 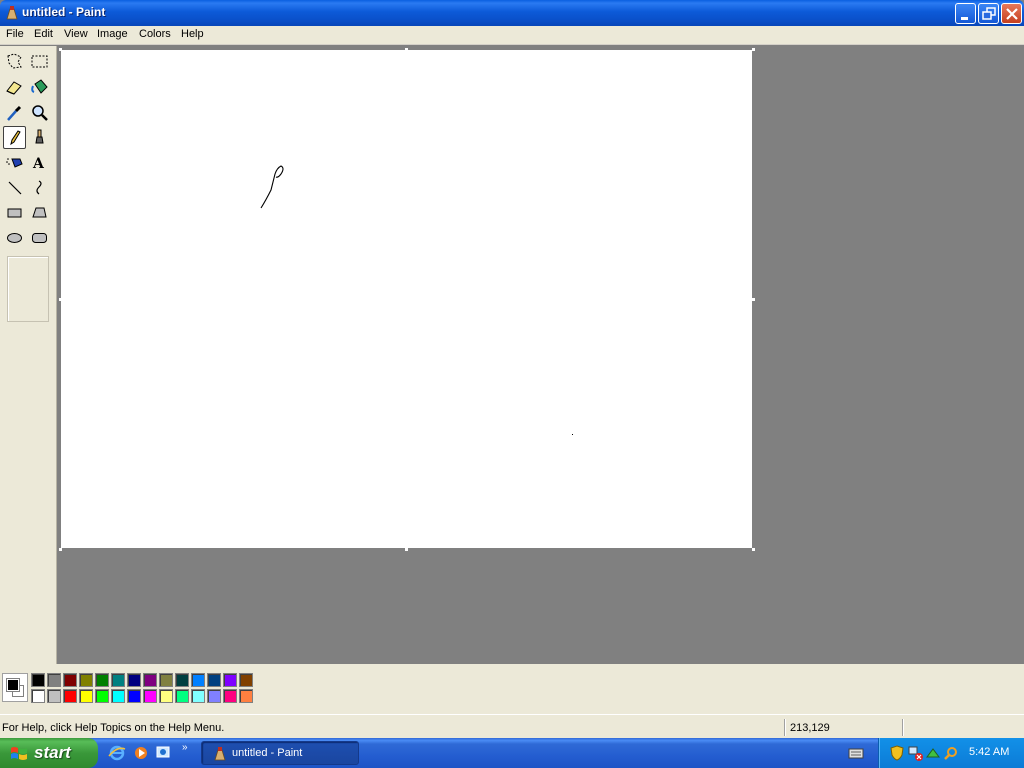 I want to click on ellipse-tool, so click(x=14, y=237).